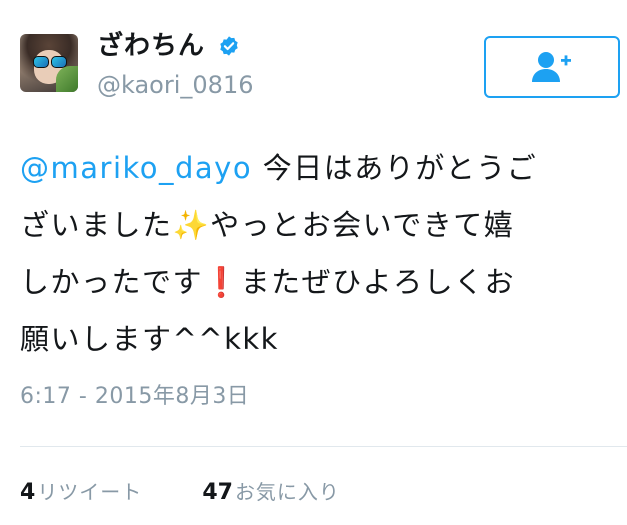 This screenshot has height=525, width=627. What do you see at coordinates (175, 85) in the screenshot?
I see `user-handle: @kaori_0816` at bounding box center [175, 85].